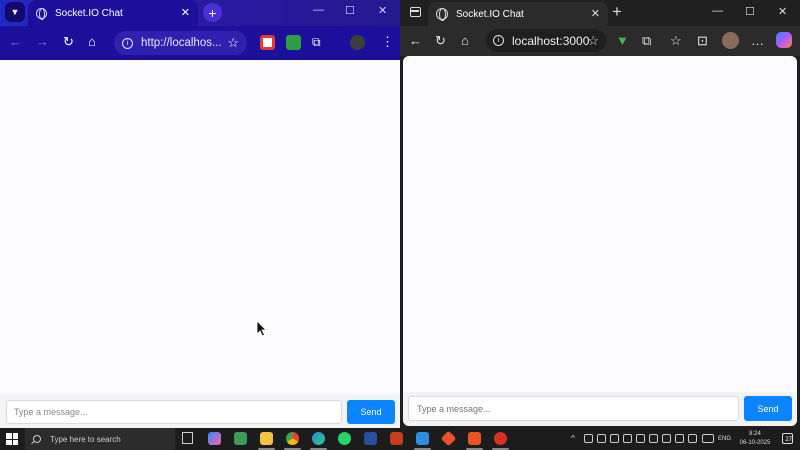 This screenshot has width=800, height=450. I want to click on chrome-icon, so click(292, 441).